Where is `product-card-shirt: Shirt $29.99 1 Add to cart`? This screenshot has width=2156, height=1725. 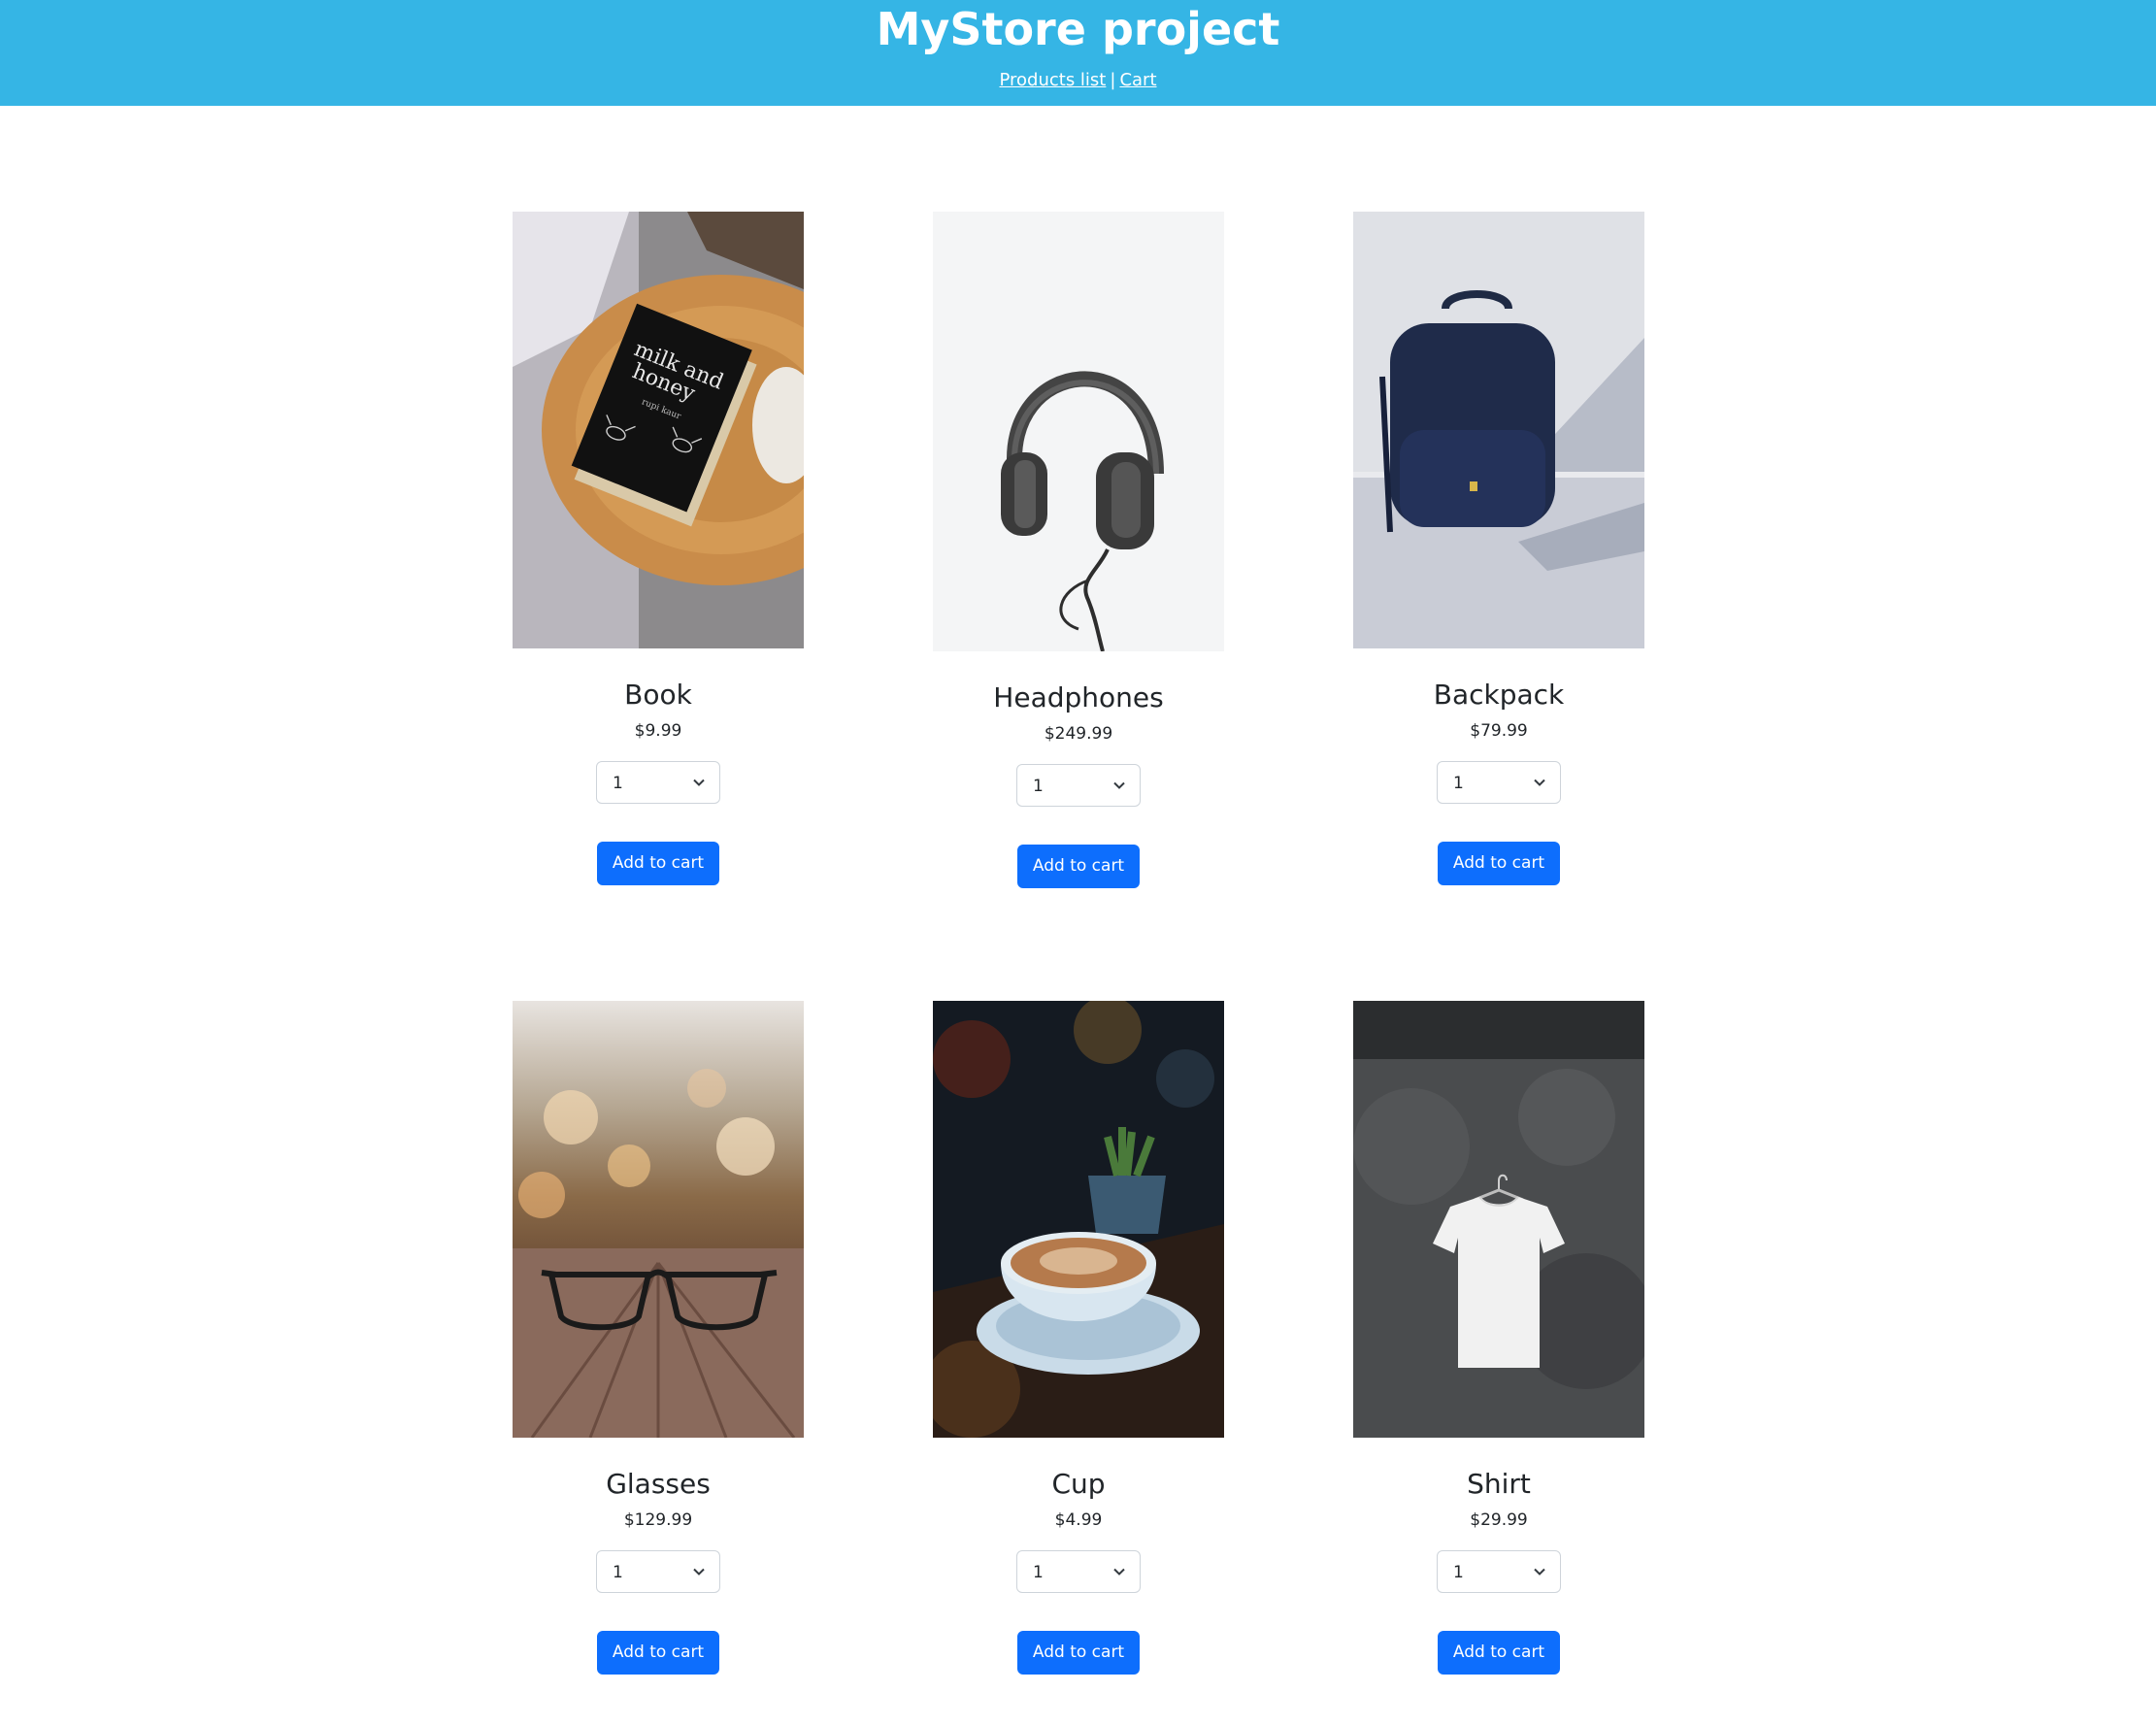 product-card-shirt: Shirt $29.99 1 Add to cart is located at coordinates (1499, 1338).